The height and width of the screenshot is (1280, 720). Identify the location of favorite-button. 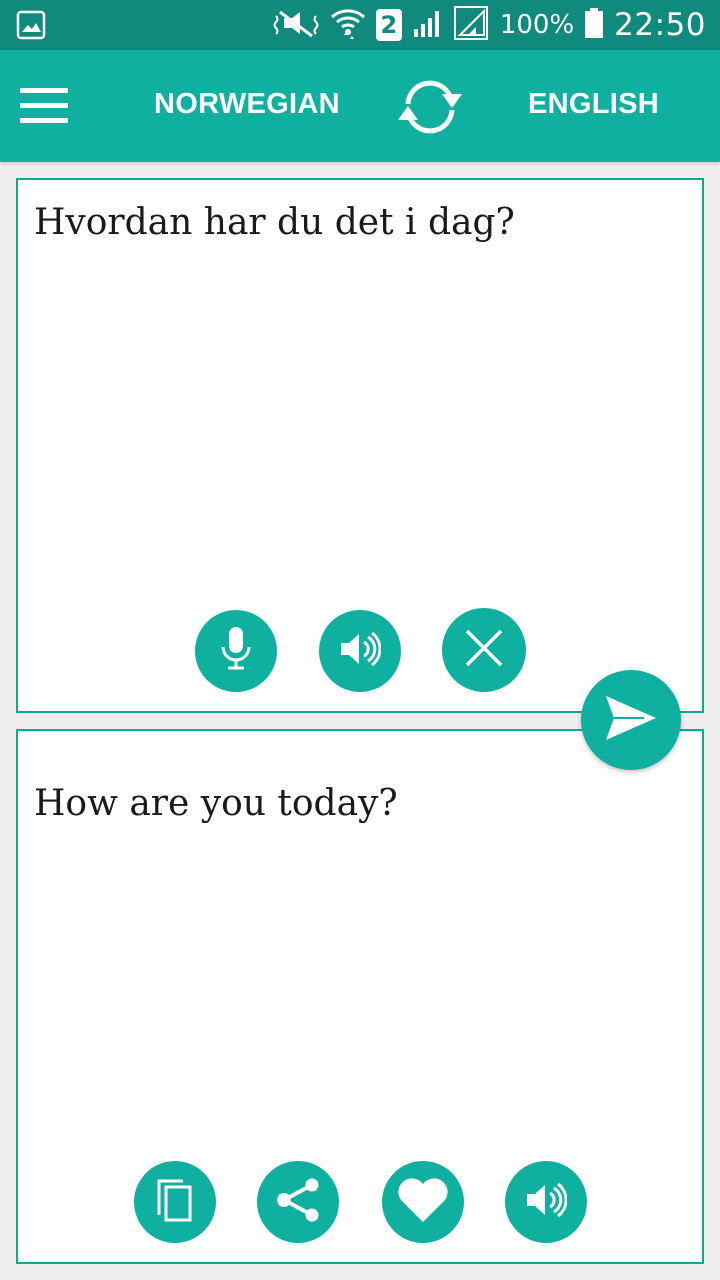
(423, 1202).